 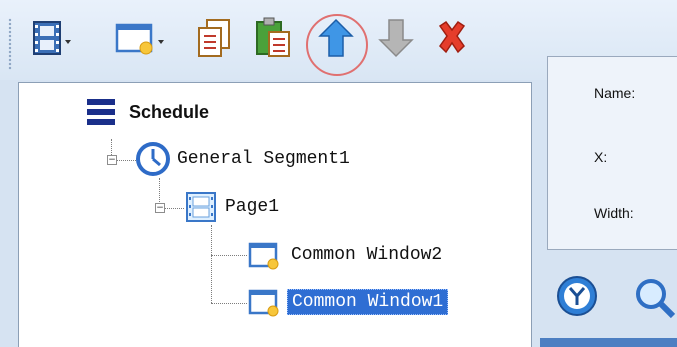 What do you see at coordinates (160, 208) in the screenshot?
I see `expander-page: −` at bounding box center [160, 208].